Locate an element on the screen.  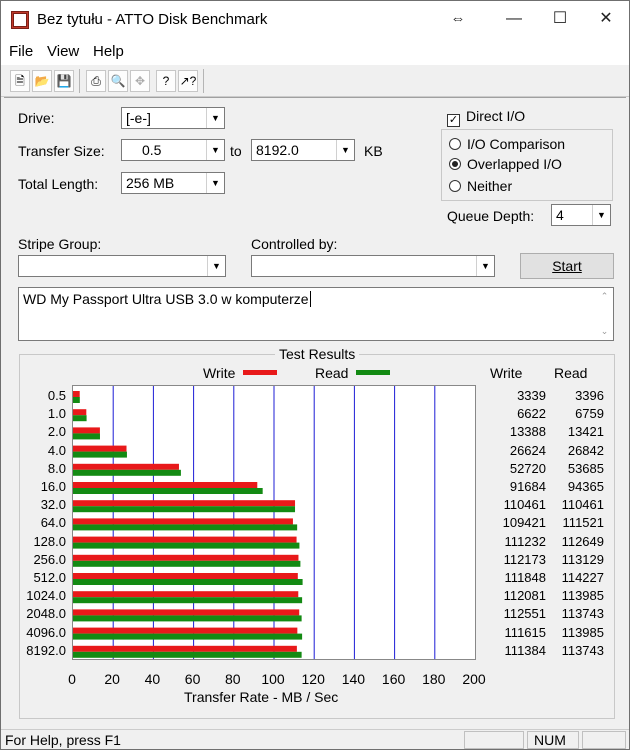
write-value: 111232 is located at coordinates (525, 541).